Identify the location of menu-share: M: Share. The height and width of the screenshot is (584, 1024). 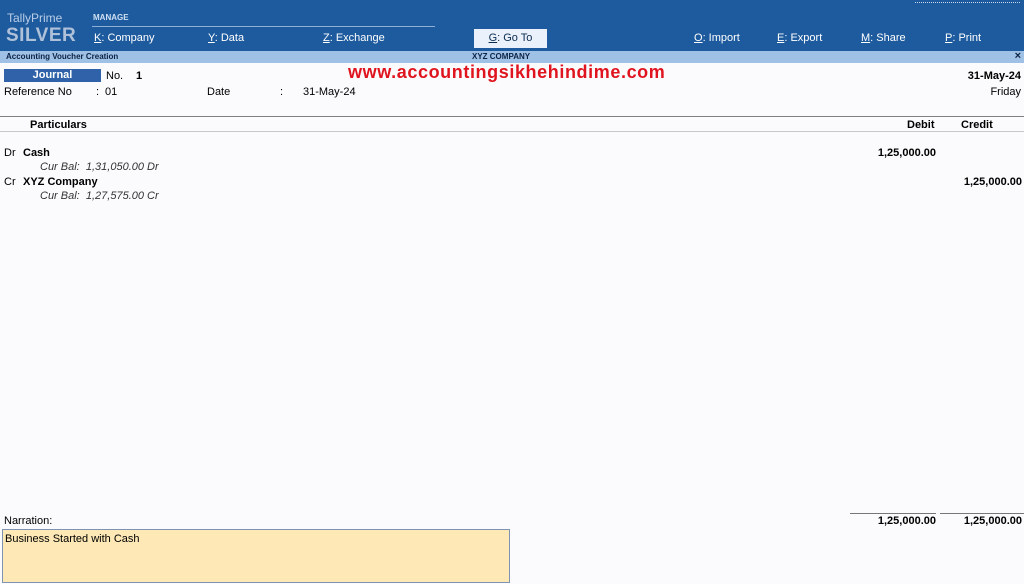
(883, 38).